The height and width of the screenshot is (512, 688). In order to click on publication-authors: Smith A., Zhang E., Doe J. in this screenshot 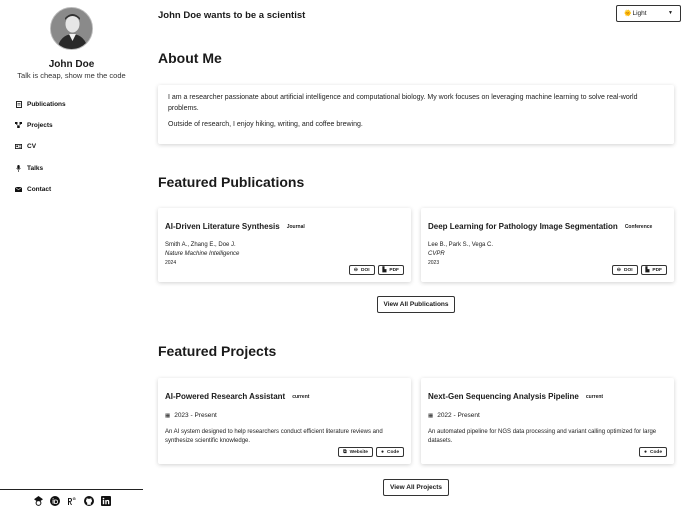, I will do `click(200, 245)`.